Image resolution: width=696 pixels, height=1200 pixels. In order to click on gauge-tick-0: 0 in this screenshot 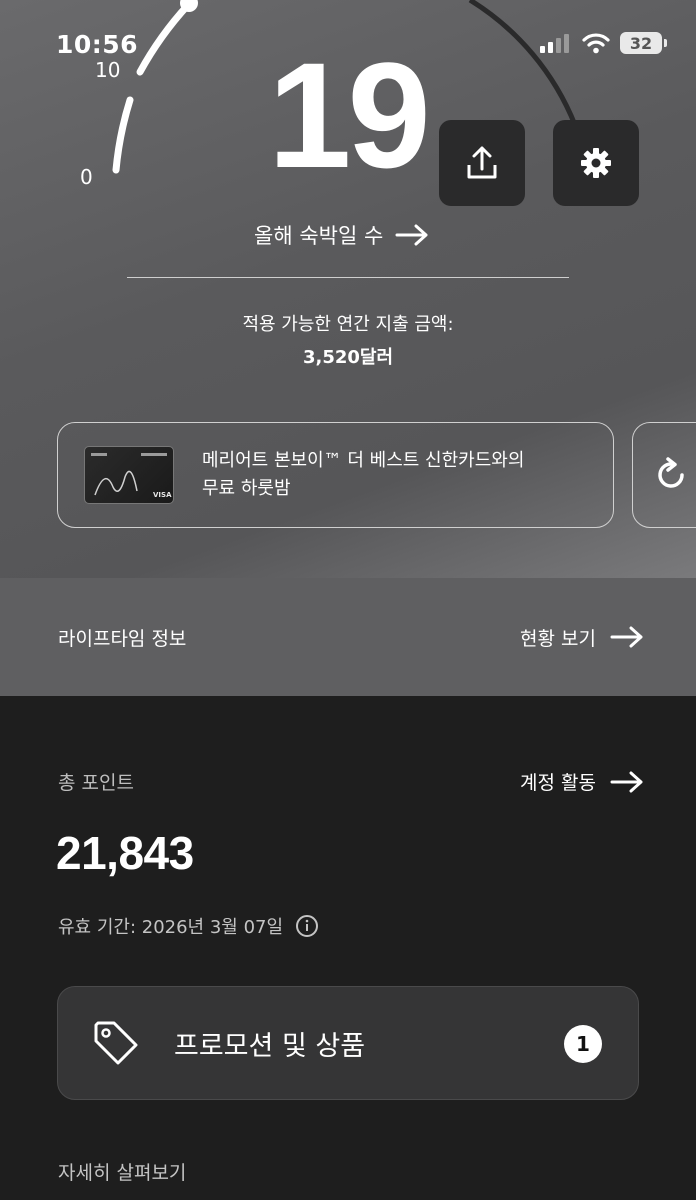, I will do `click(86, 177)`.